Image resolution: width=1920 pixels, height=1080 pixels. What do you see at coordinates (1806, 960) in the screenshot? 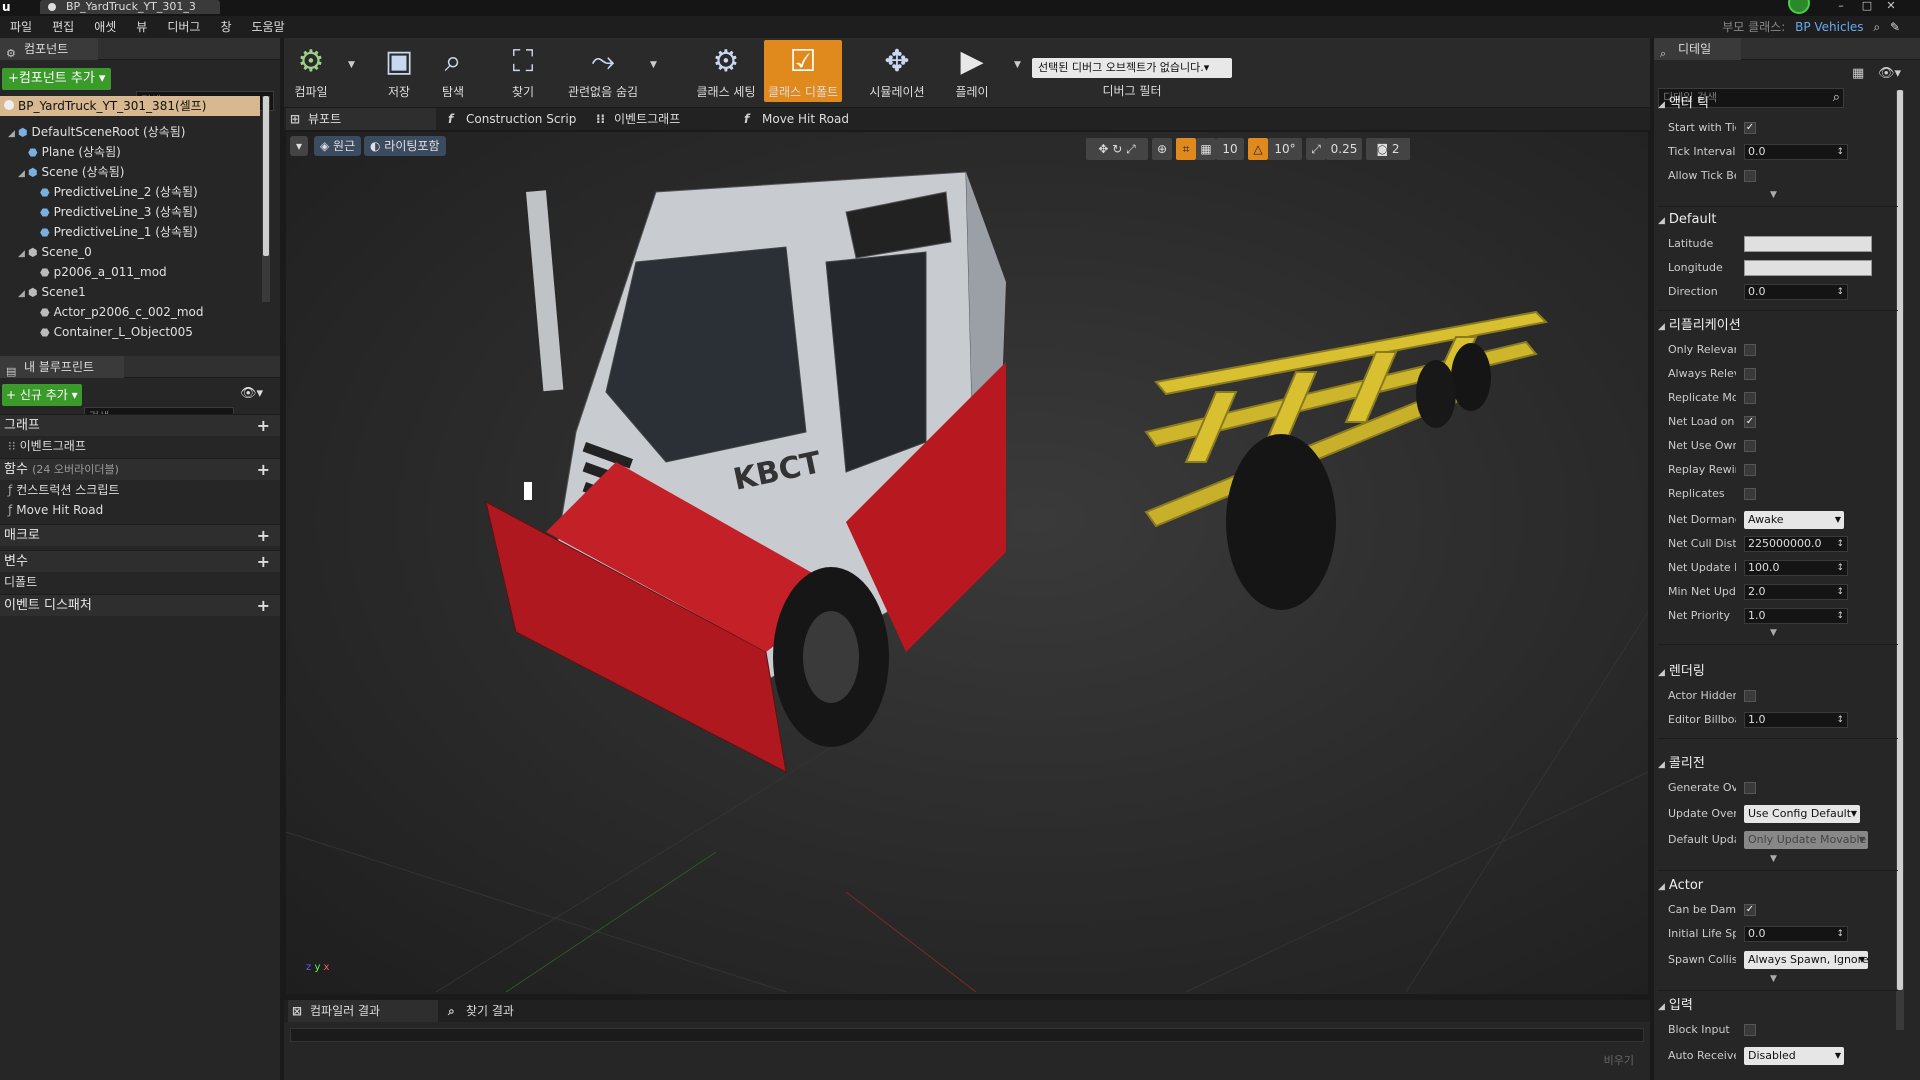
I see `spawn-collision-select: Always Spawn, Ignore ▼` at bounding box center [1806, 960].